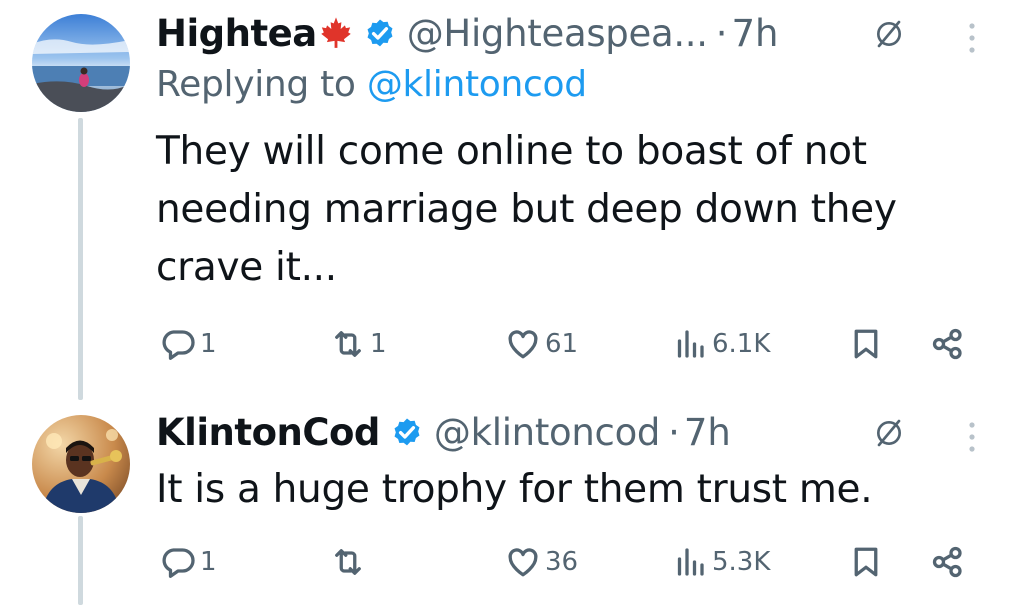  Describe the element at coordinates (562, 344) in the screenshot. I see `like-count: 61` at that location.